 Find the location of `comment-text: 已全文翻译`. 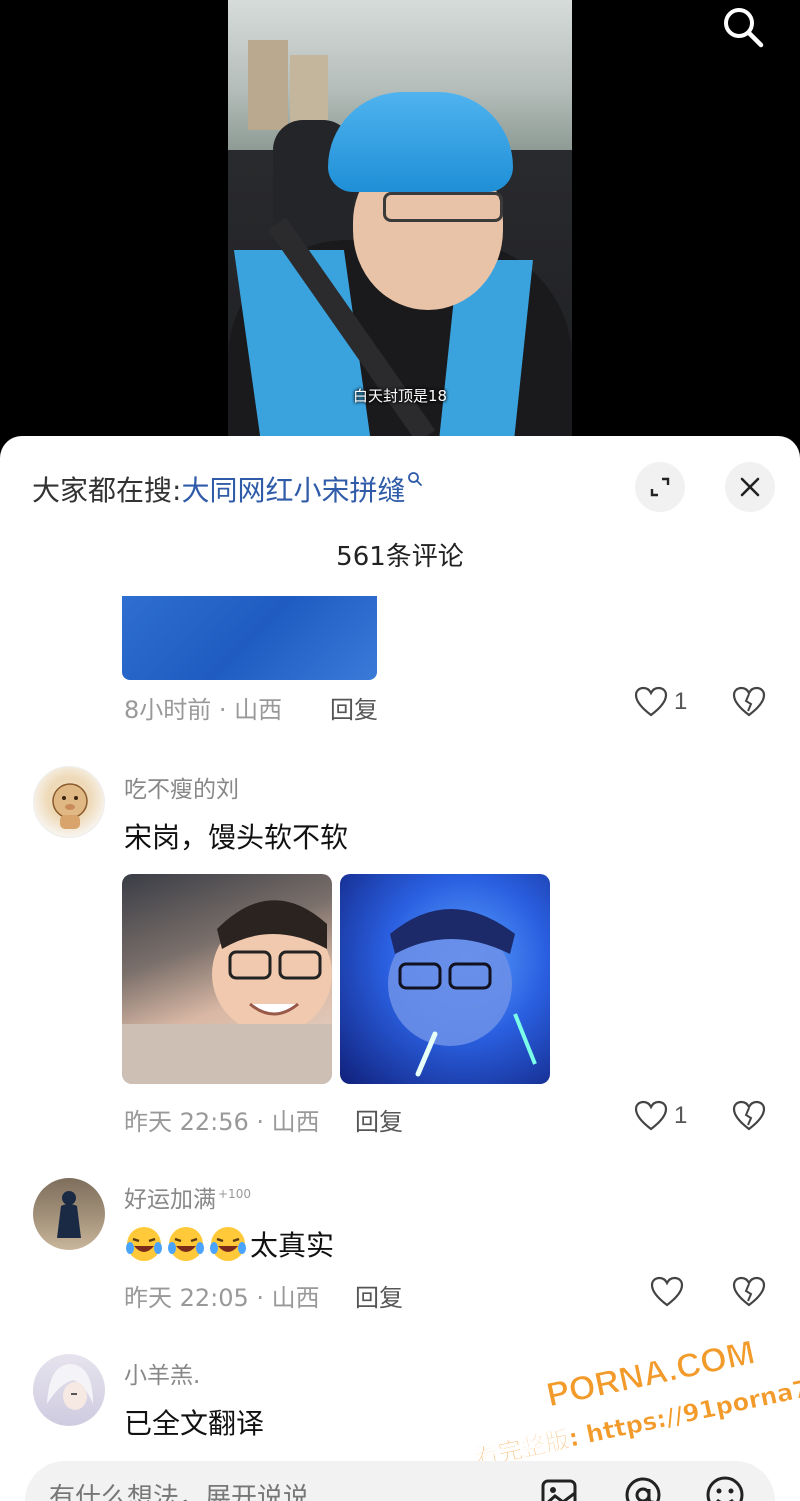

comment-text: 已全文翻译 is located at coordinates (194, 1423).